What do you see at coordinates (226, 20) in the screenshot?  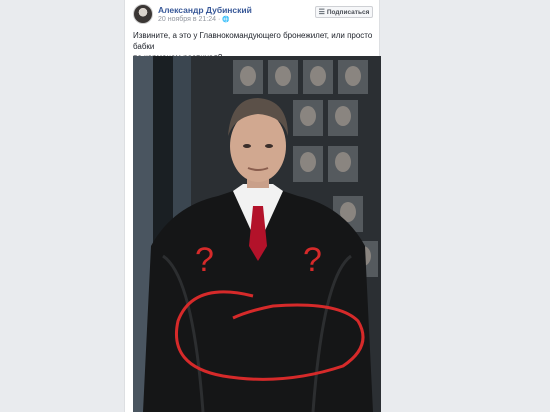 I see `globe-icon: 🌐` at bounding box center [226, 20].